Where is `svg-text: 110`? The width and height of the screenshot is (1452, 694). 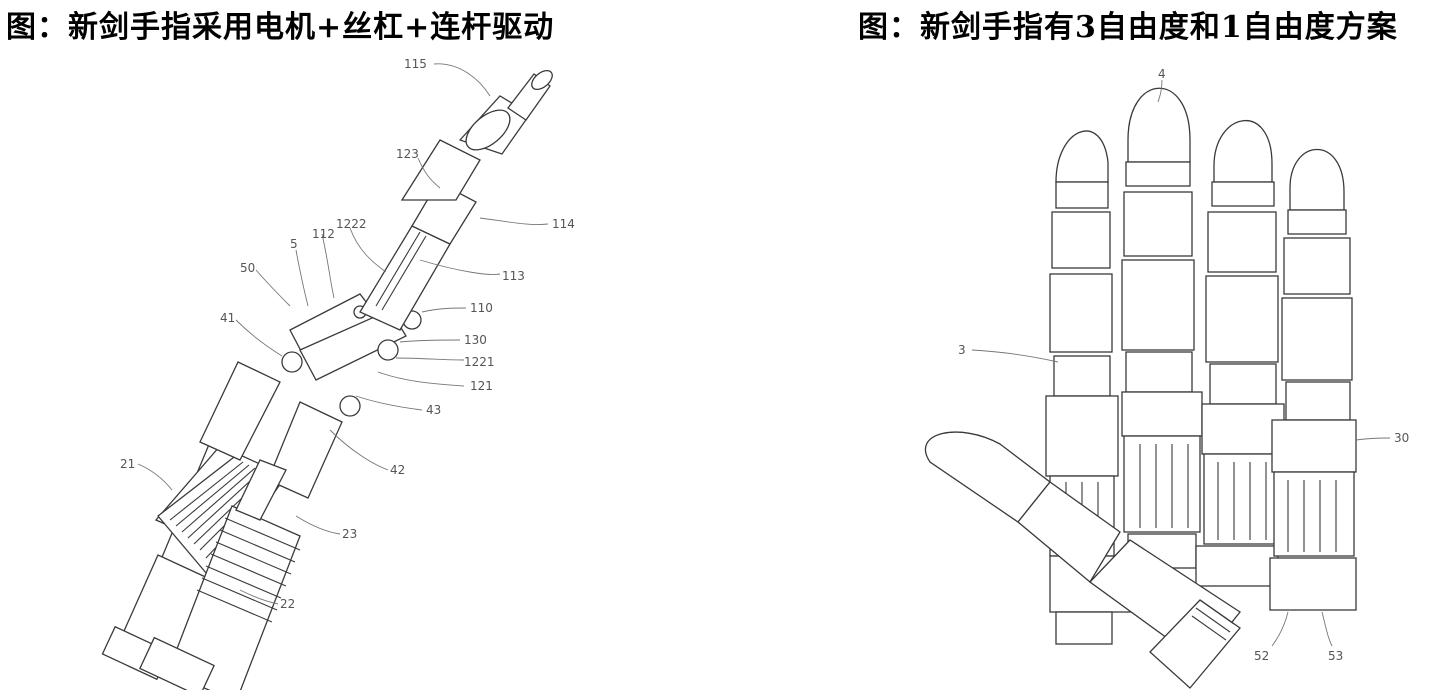
svg-text: 110 is located at coordinates (481, 308).